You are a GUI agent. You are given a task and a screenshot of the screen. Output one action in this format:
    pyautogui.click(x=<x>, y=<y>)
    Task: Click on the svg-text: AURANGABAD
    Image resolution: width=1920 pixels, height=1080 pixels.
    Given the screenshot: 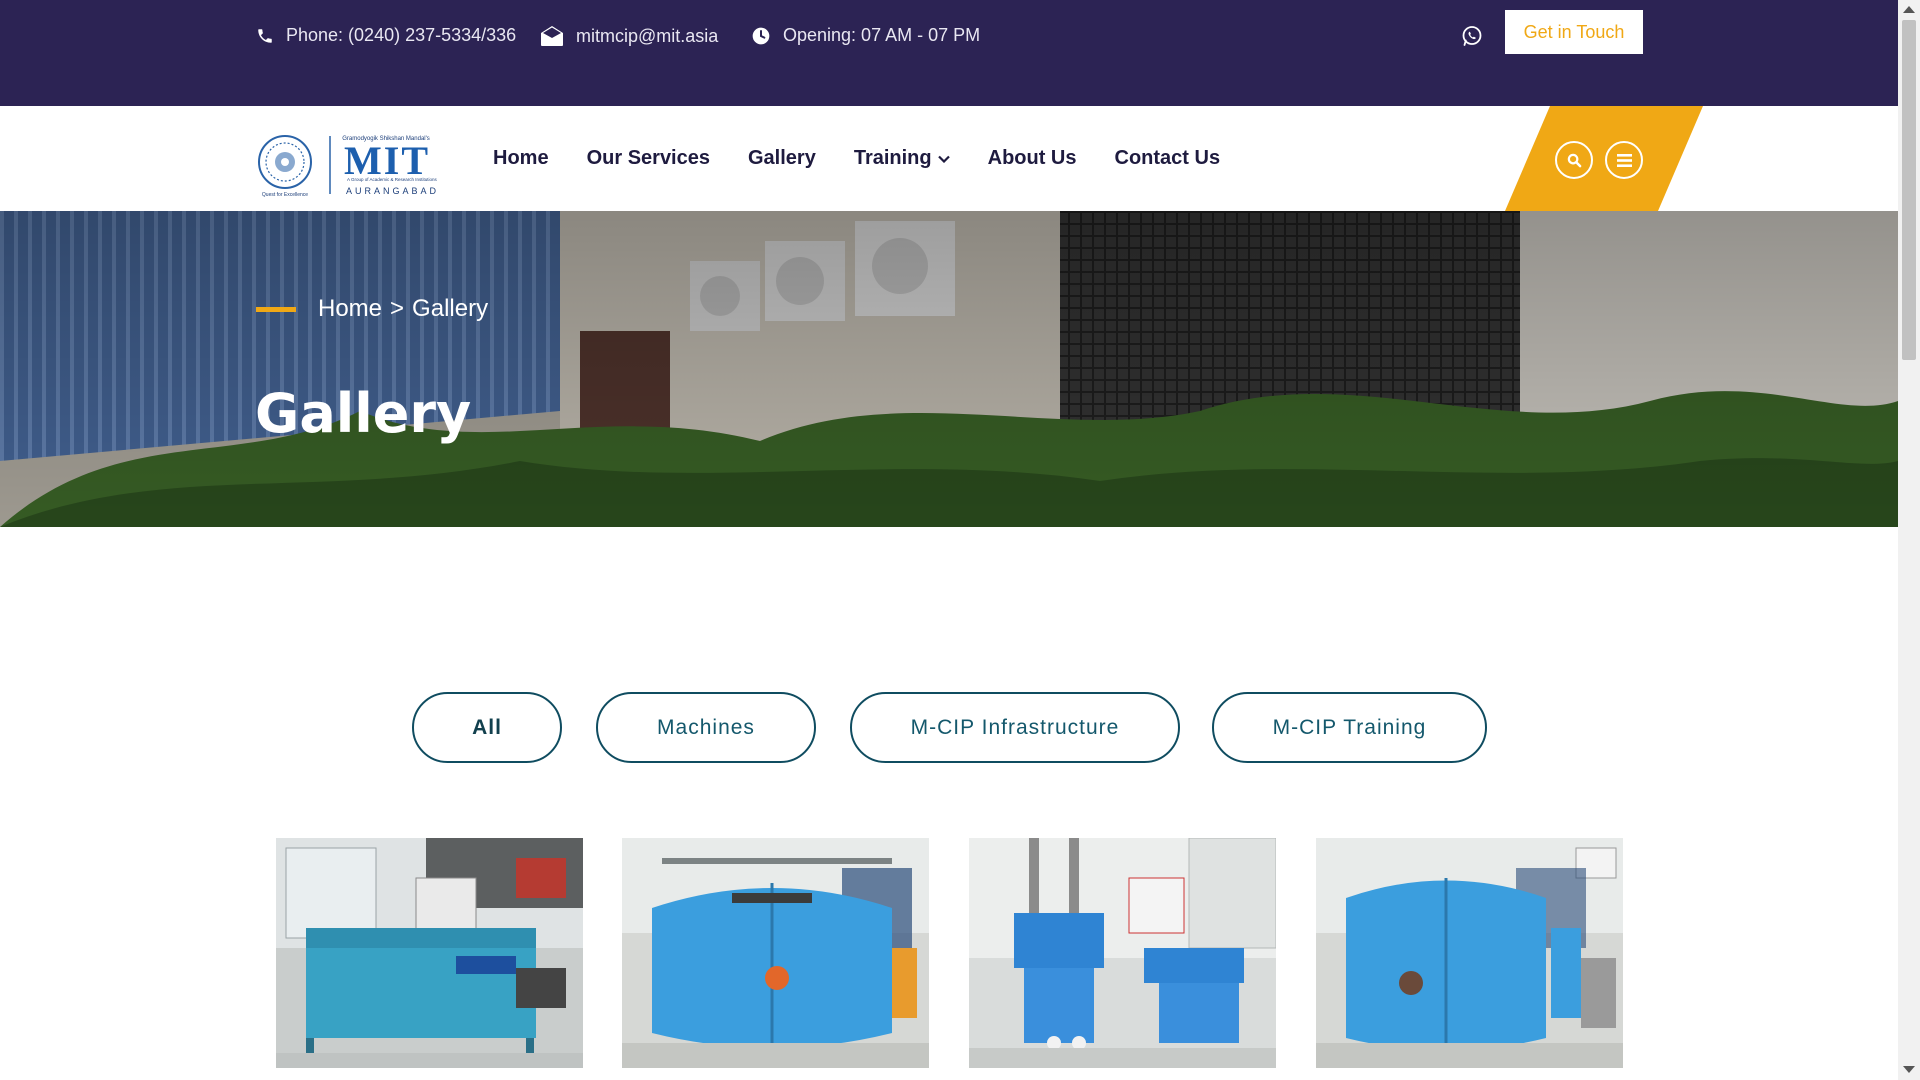 What is the action you would take?
    pyautogui.click(x=392, y=191)
    